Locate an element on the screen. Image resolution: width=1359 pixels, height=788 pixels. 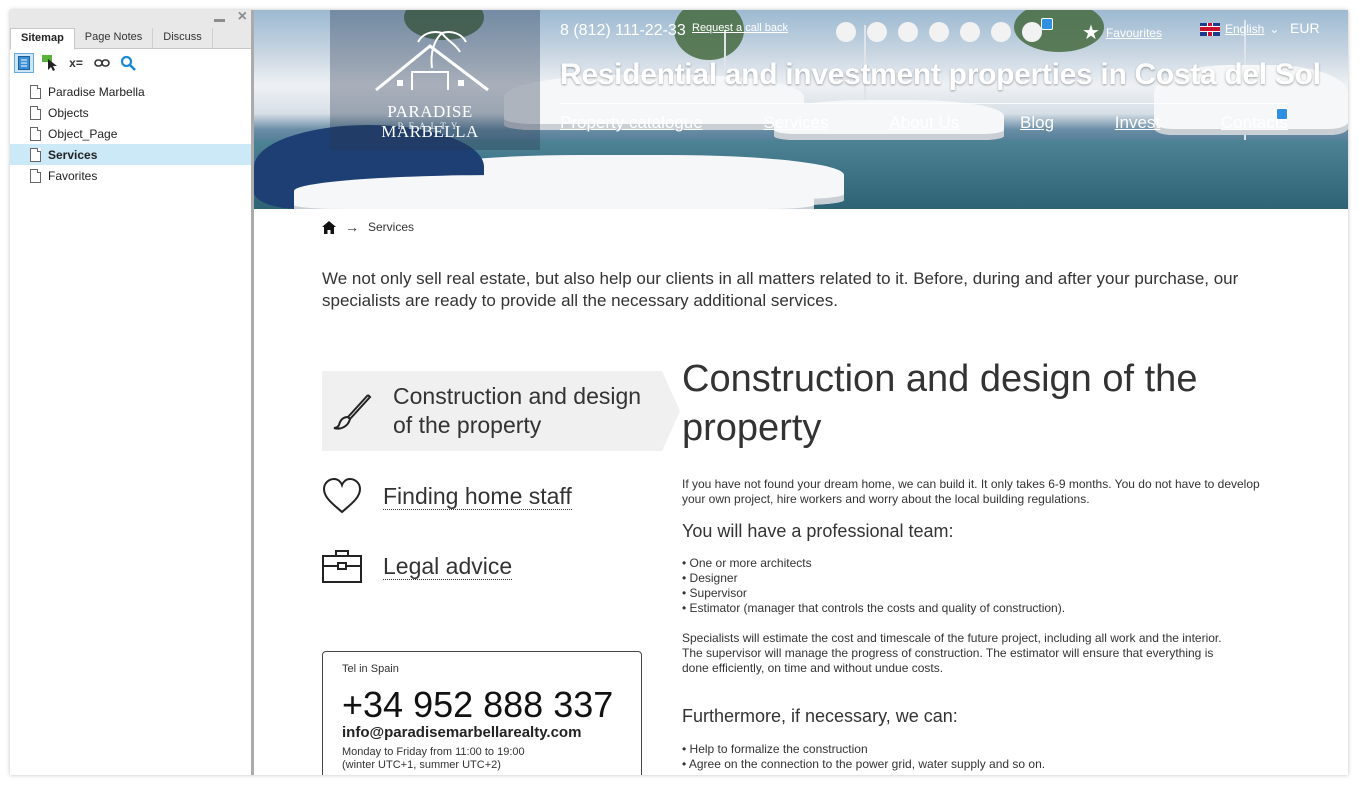
sitemap-item-objects: Objects is located at coordinates (130, 112).